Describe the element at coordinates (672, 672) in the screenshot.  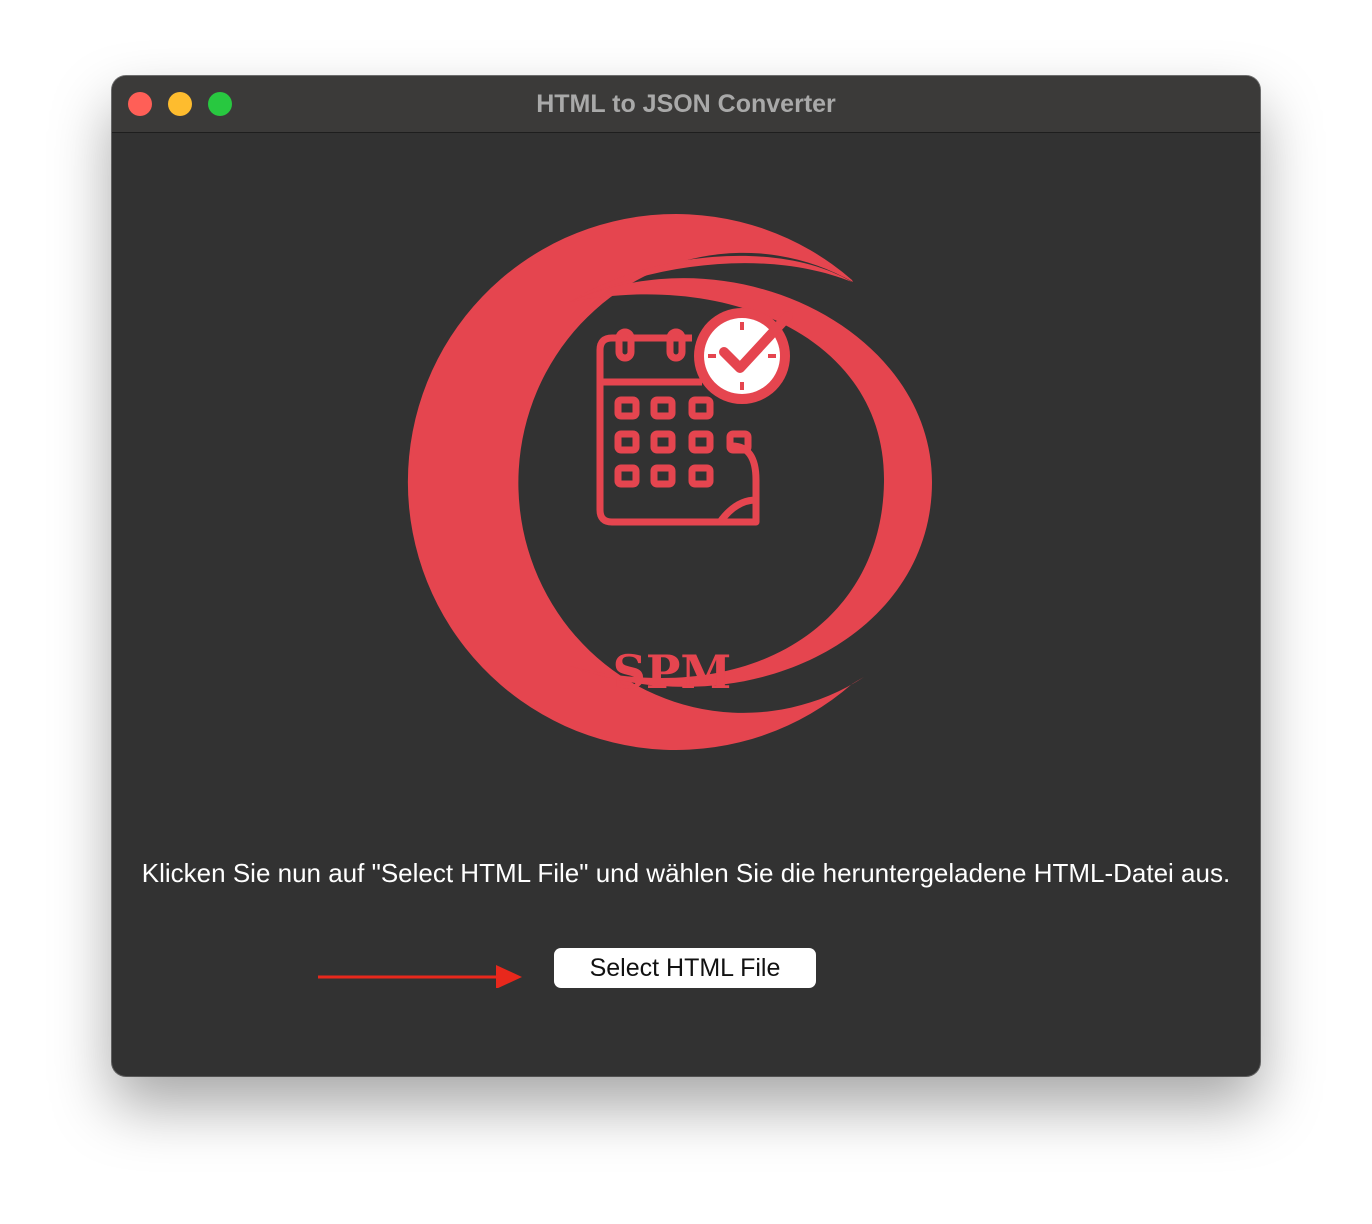
I see `logo-text: SPM` at that location.